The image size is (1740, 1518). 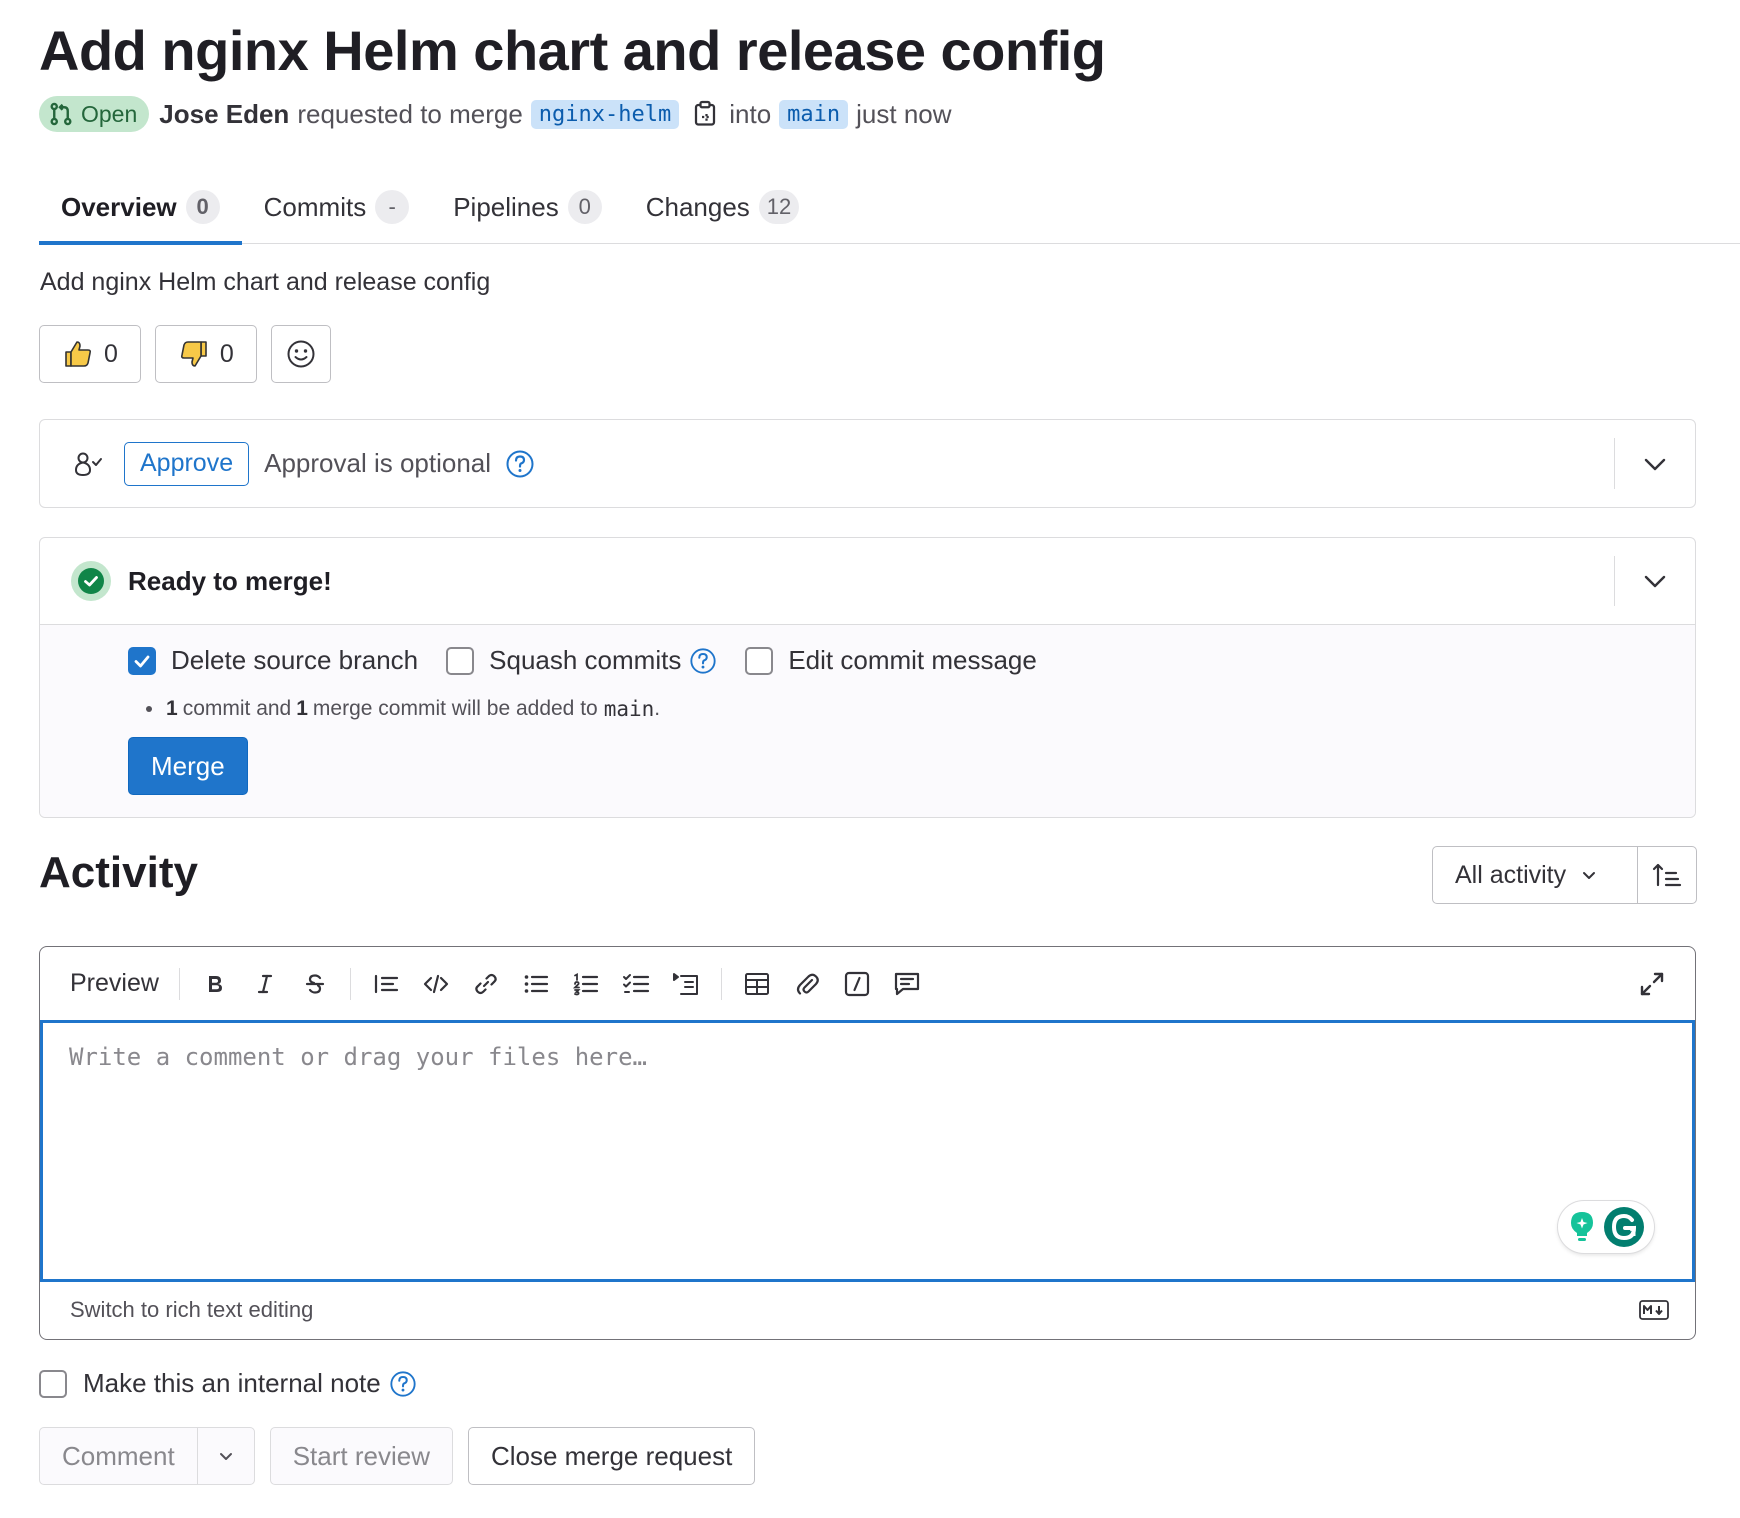 I want to click on expand-approval-chevron-down-icon, so click(x=1655, y=464).